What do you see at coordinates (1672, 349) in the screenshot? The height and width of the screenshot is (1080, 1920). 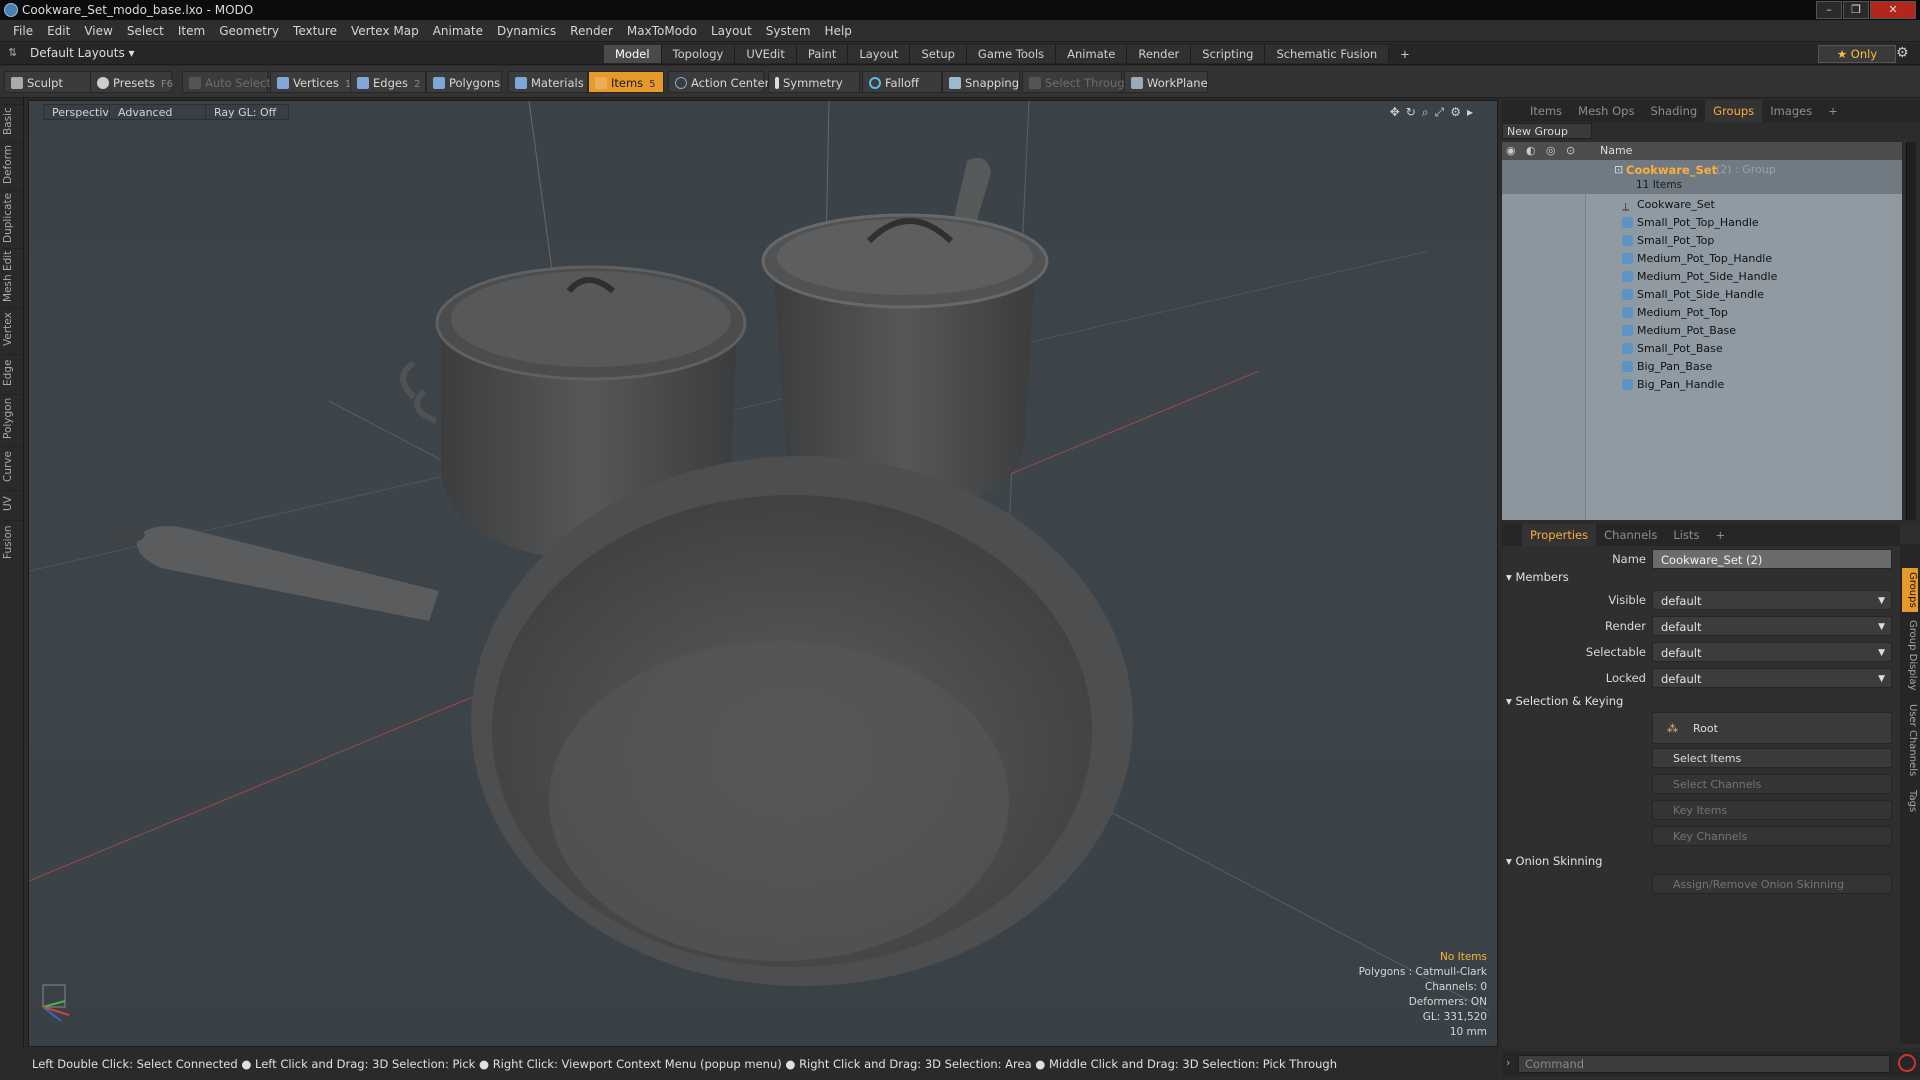 I see `list-item: Small_Pot_Base` at bounding box center [1672, 349].